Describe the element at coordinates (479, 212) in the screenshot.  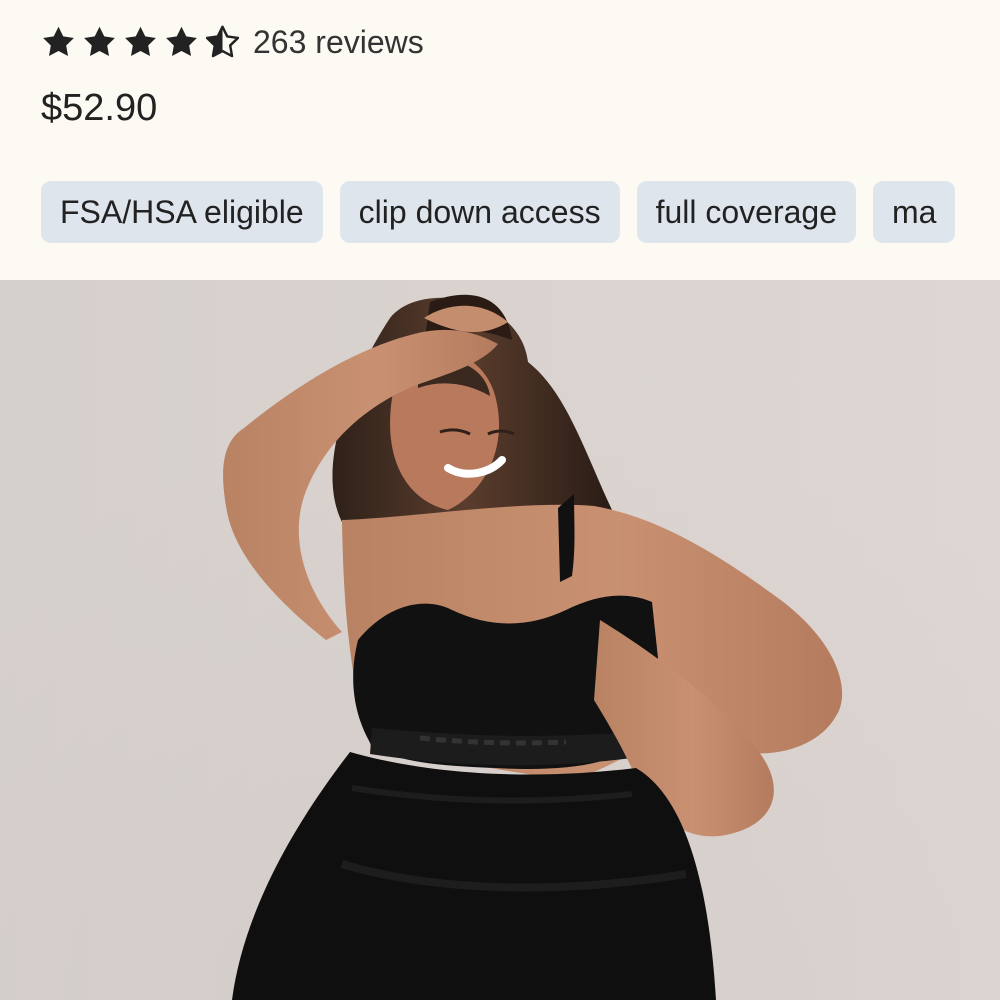
I see `tag-clip-down-access: clip down access` at that location.